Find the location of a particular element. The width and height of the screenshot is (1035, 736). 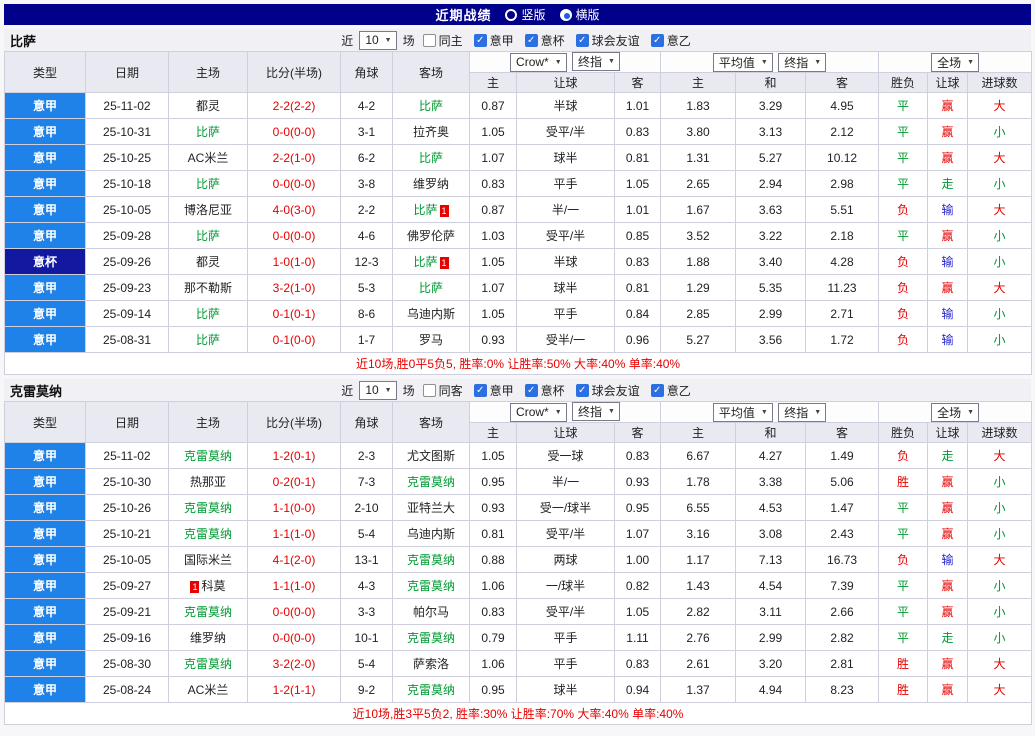

handicap-cell: 受平/半 is located at coordinates (565, 131).